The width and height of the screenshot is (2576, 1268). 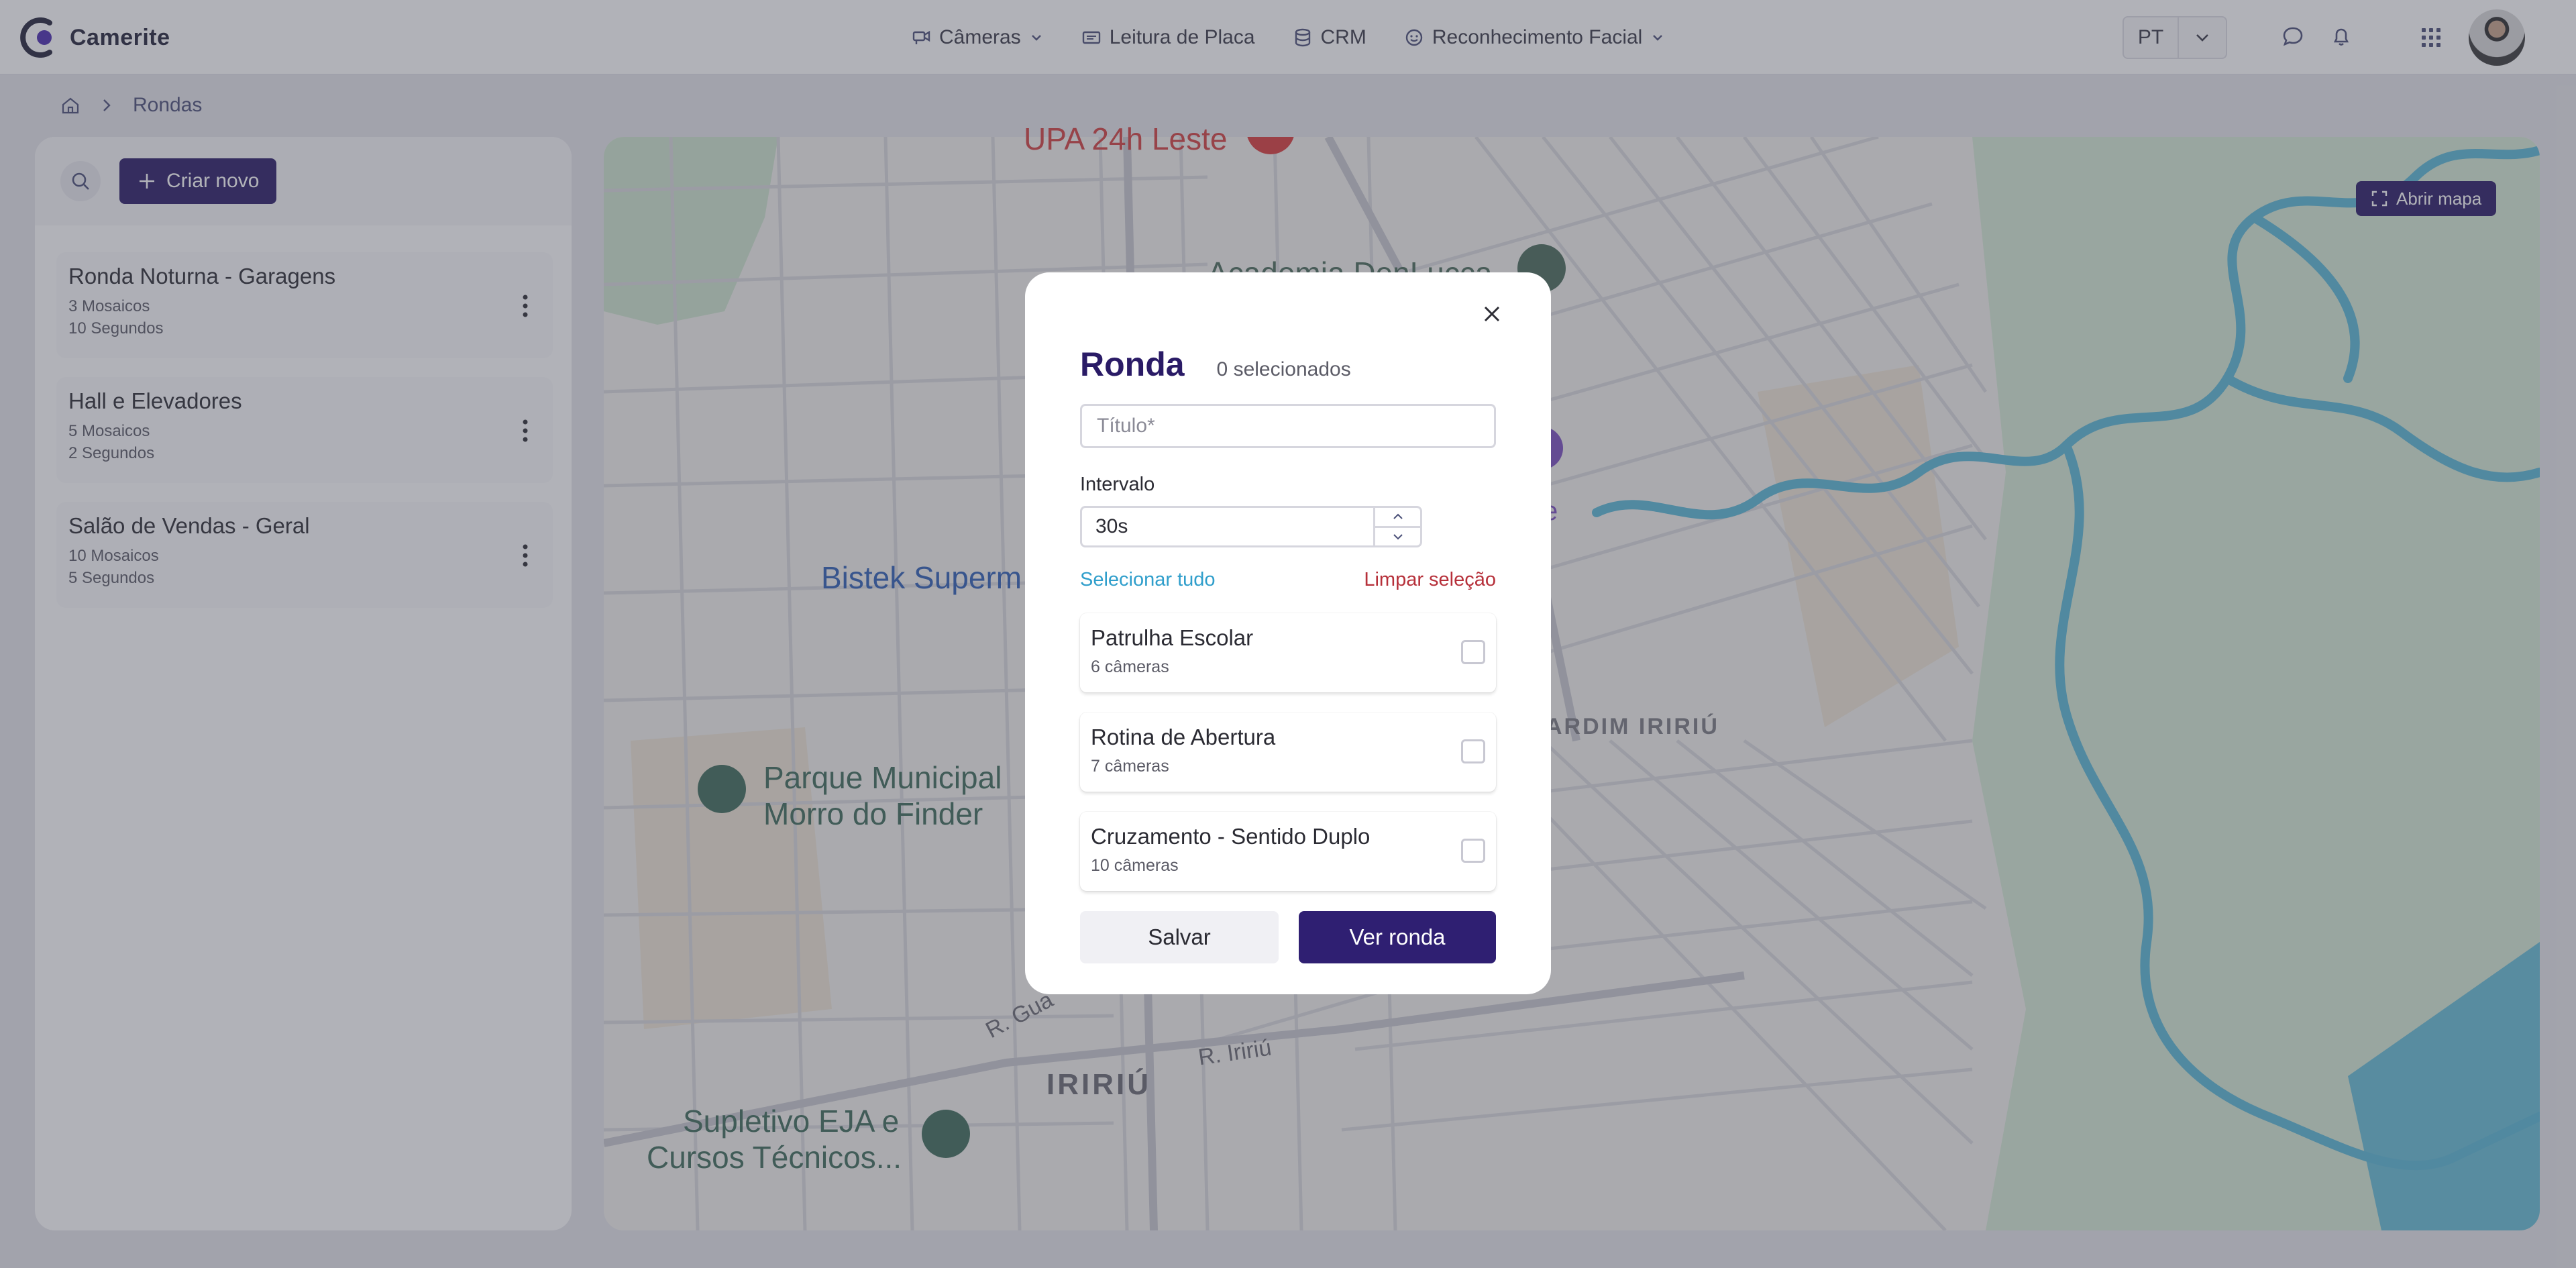 What do you see at coordinates (1231, 836) in the screenshot?
I see `option-name: Cruzamento - Sentido Duplo` at bounding box center [1231, 836].